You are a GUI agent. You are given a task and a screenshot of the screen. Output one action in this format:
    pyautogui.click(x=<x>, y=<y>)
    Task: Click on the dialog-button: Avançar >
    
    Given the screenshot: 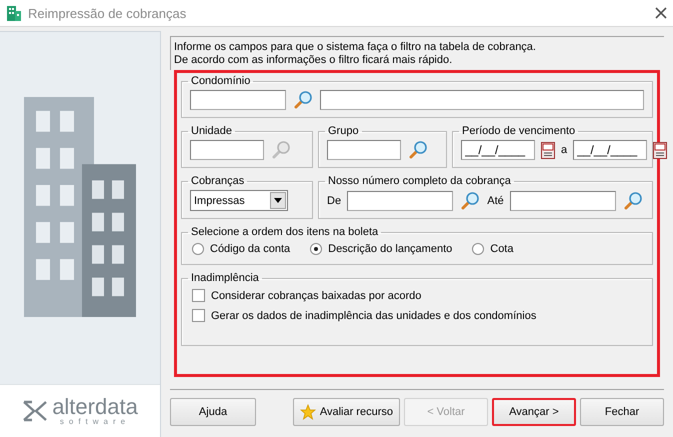 What is the action you would take?
    pyautogui.click(x=534, y=412)
    